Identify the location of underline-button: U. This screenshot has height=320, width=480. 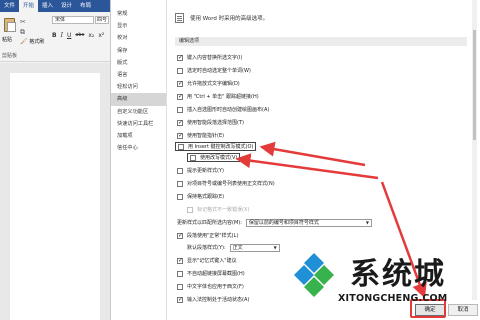
(69, 35).